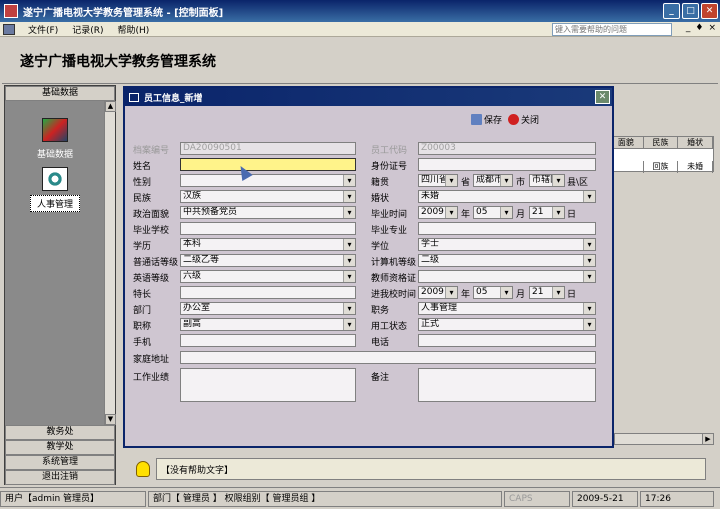 Image resolution: width=720 pixels, height=509 pixels. I want to click on county-select: 市辖区, so click(547, 180).